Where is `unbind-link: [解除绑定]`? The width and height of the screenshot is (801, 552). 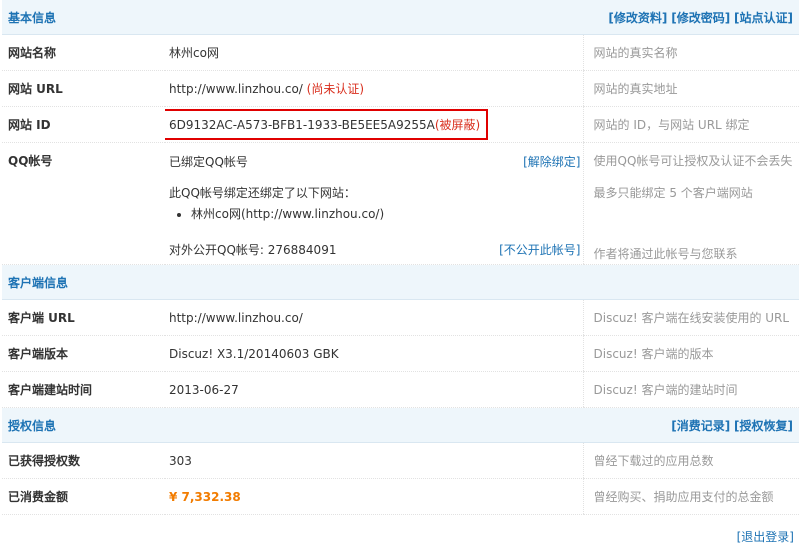 unbind-link: [解除绑定] is located at coordinates (551, 161).